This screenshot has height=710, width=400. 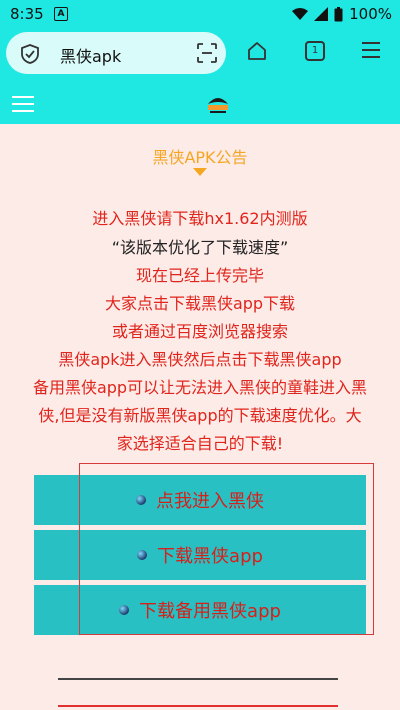 I want to click on status-bar: 8:35 A 100%, so click(x=200, y=14).